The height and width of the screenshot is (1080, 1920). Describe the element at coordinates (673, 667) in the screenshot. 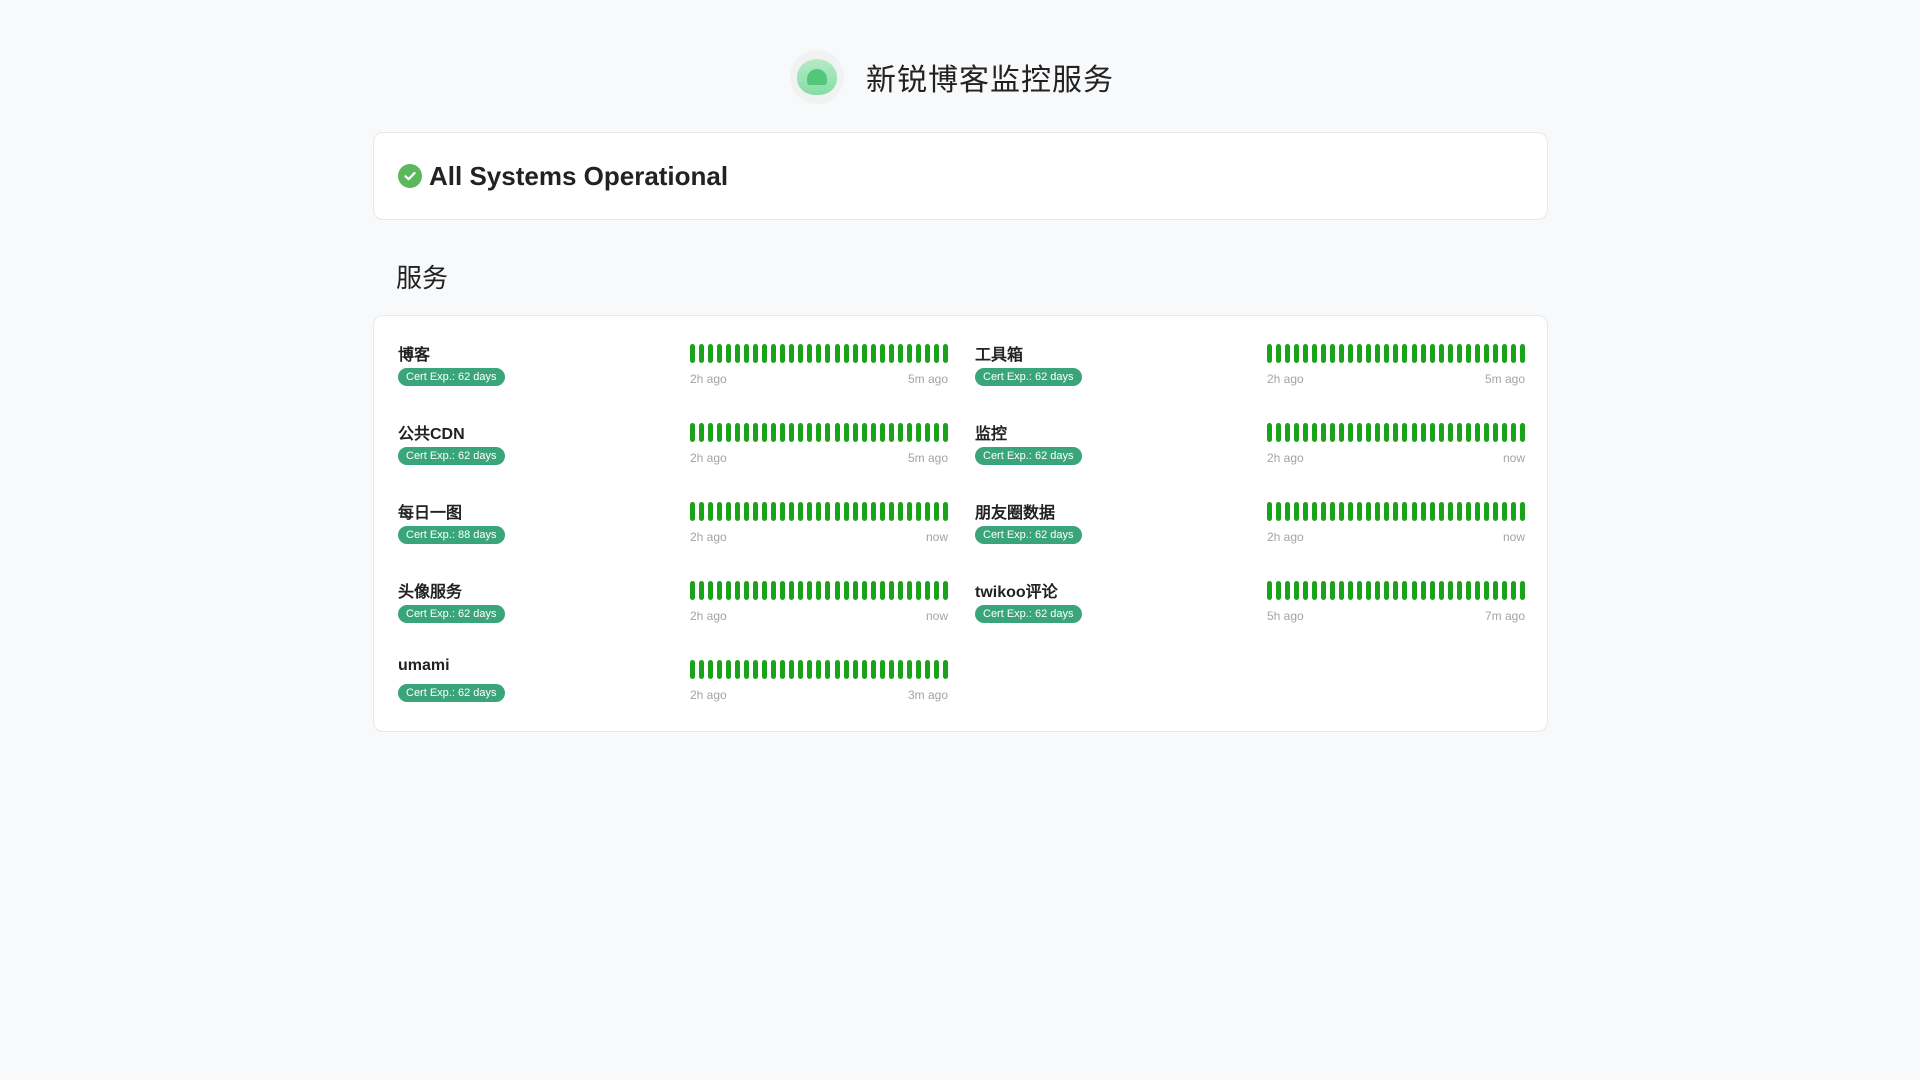

I see `service-item: umami Cert Exp.: 62 days 2h ago 3m ago` at that location.